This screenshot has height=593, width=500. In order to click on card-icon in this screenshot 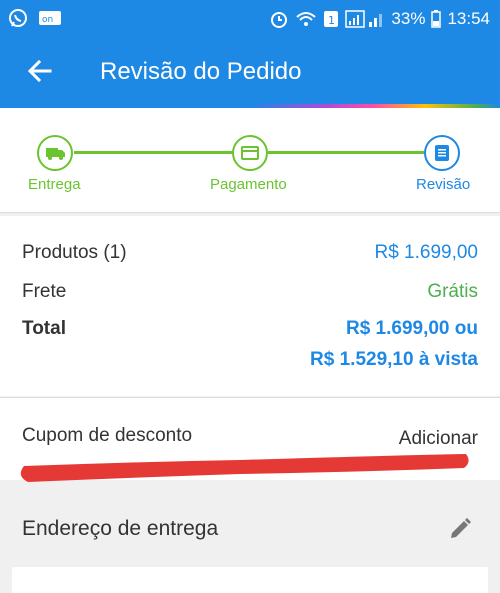, I will do `click(250, 153)`.